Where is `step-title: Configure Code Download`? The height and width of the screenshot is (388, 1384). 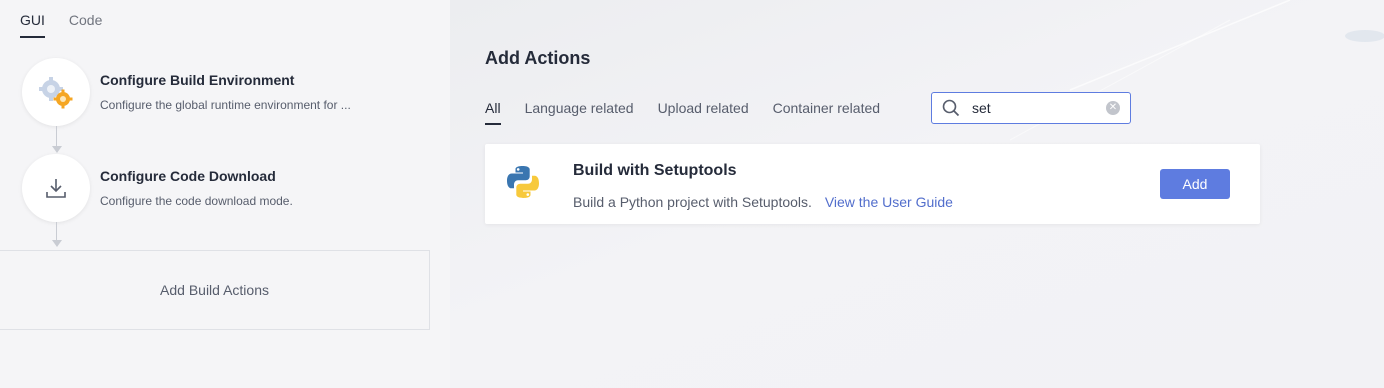 step-title: Configure Code Download is located at coordinates (188, 176).